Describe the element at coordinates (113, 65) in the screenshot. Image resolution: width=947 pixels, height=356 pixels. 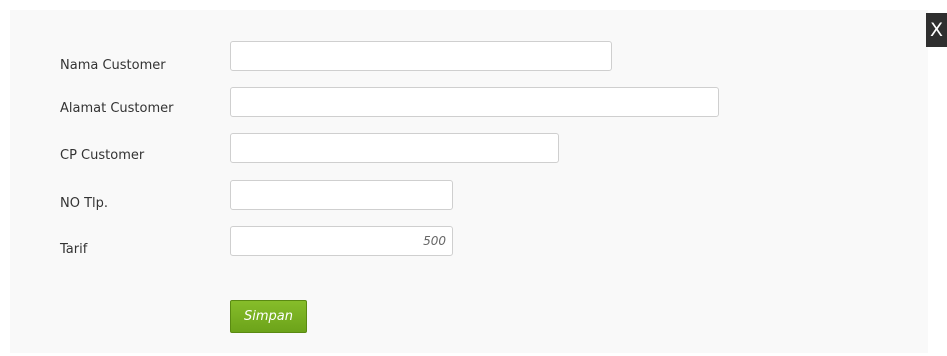
I see `label-nama-customer: Nama Customer` at that location.